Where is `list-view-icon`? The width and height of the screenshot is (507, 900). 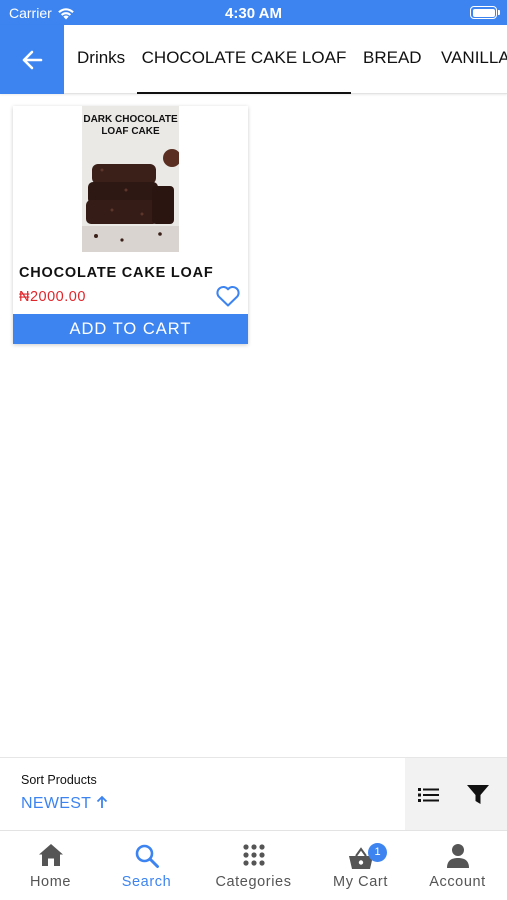 list-view-icon is located at coordinates (429, 795).